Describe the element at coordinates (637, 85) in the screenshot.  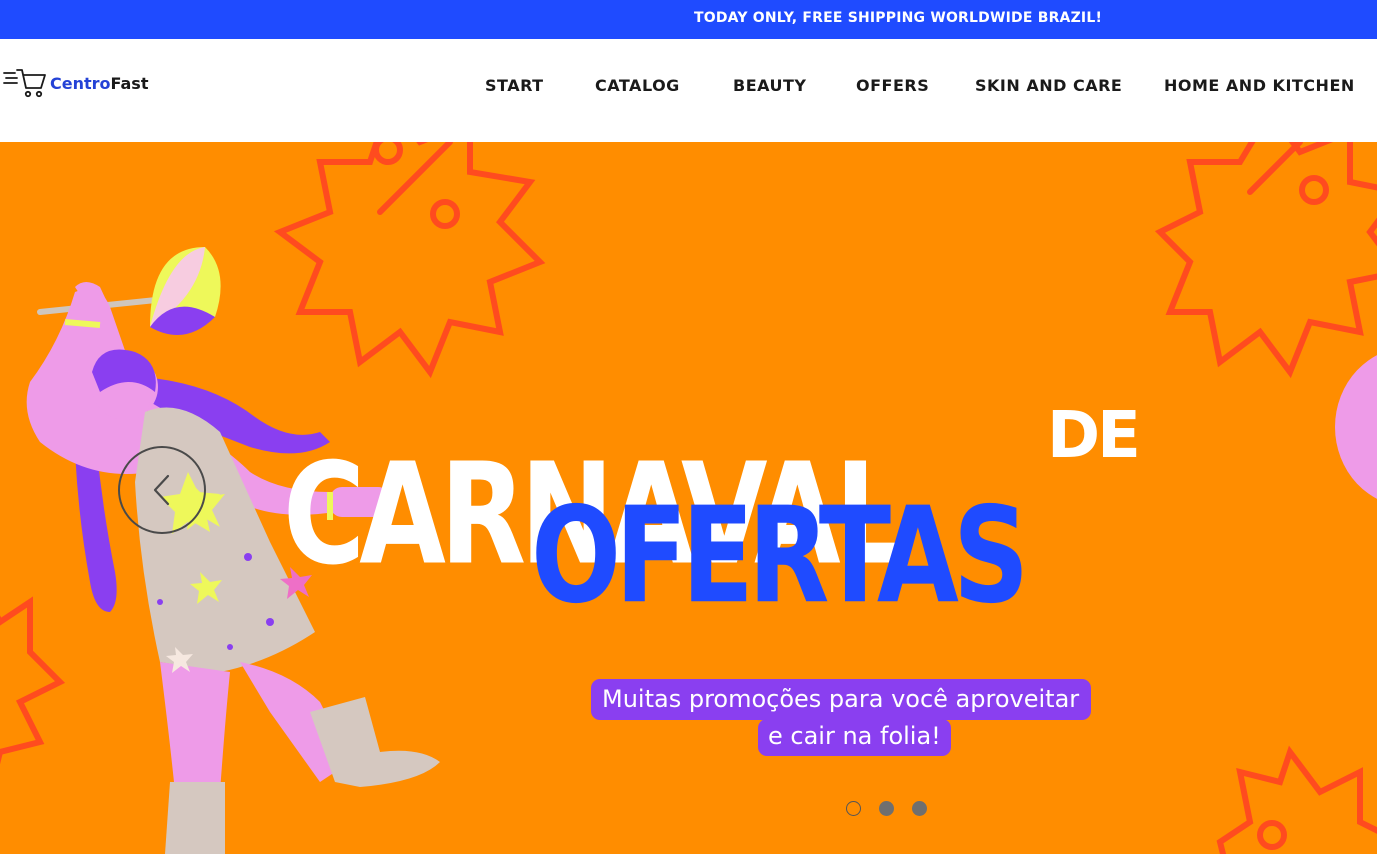
I see `nav-catalog: CATALOG` at that location.